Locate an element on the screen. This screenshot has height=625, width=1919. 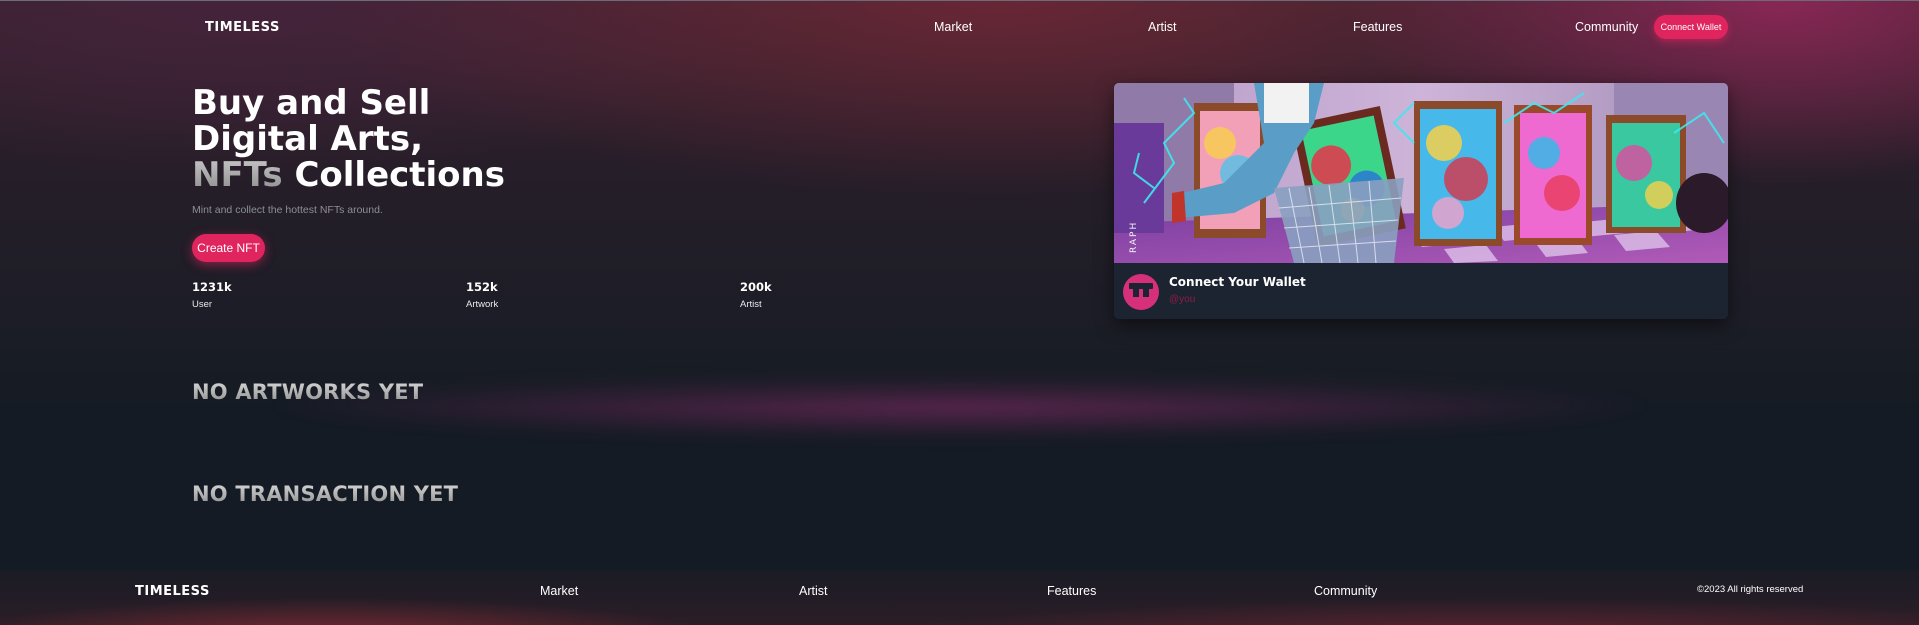
header-logo: TIMELESS is located at coordinates (242, 27).